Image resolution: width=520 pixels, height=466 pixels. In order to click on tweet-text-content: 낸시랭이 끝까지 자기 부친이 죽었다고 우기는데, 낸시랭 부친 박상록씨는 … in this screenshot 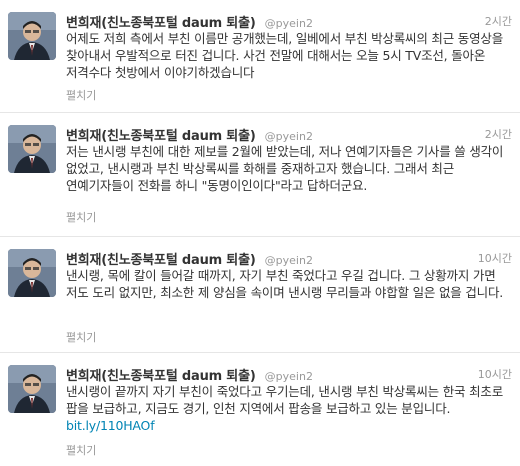, I will do `click(285, 400)`.